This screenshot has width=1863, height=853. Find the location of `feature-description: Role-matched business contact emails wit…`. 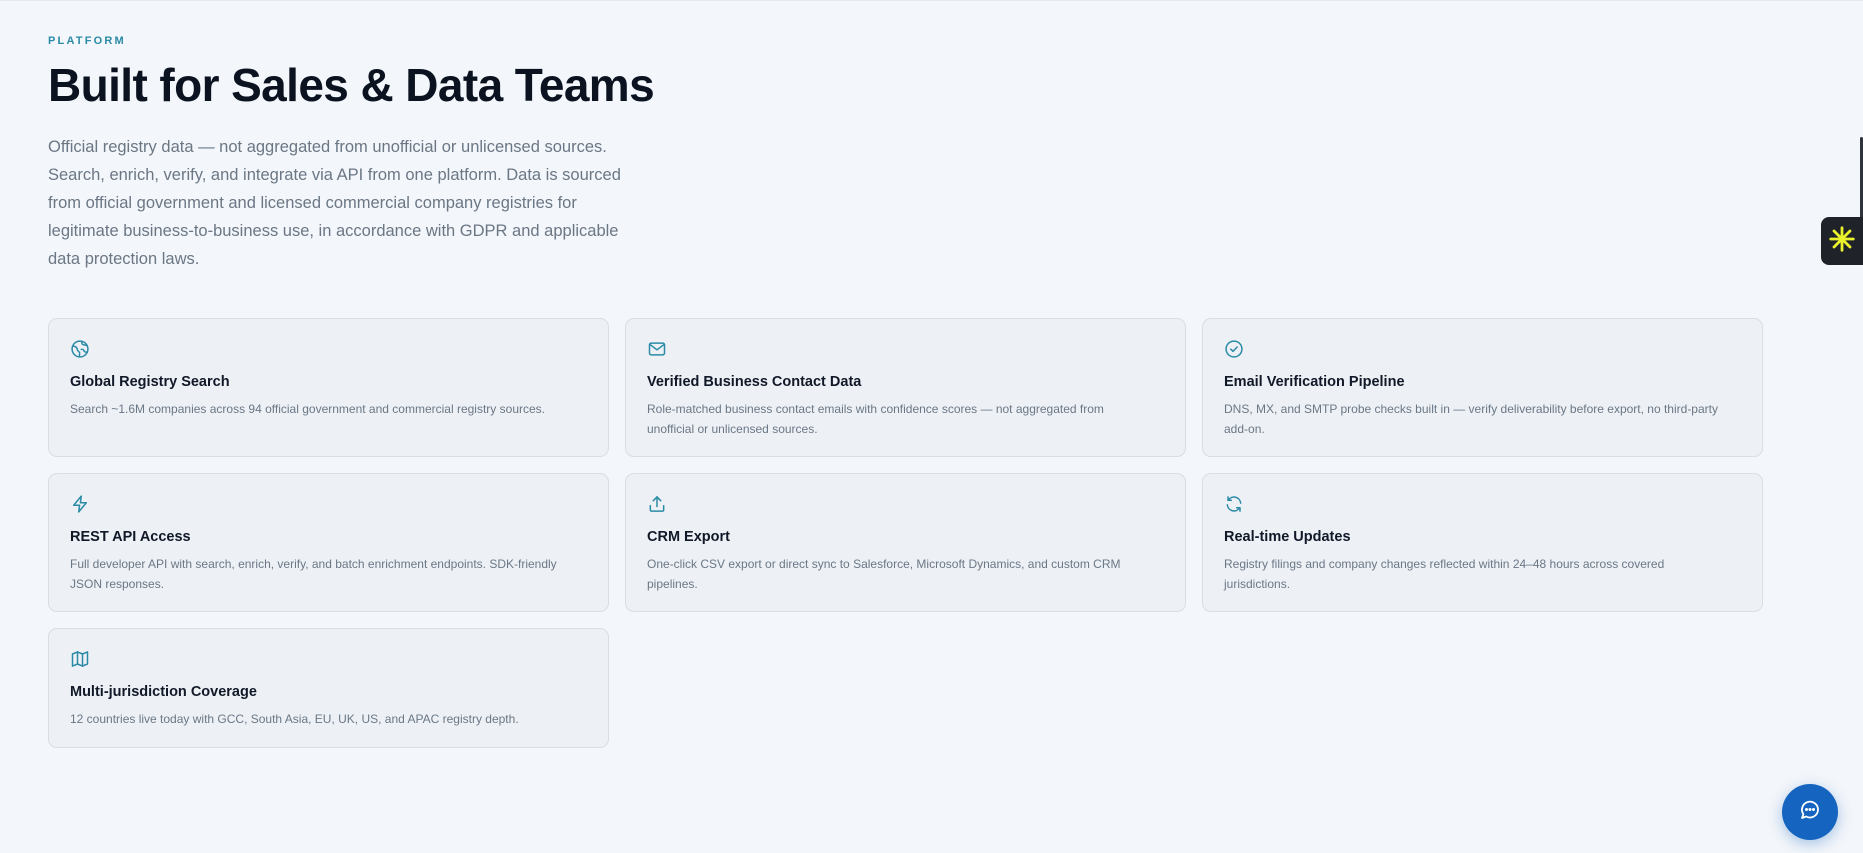

feature-description: Role-matched business contact emails wit… is located at coordinates (875, 419).